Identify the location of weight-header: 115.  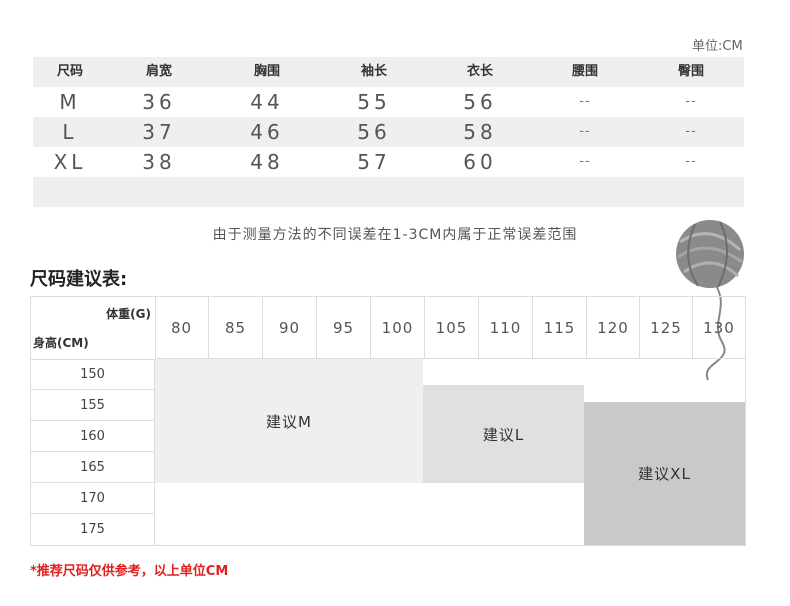
(560, 328).